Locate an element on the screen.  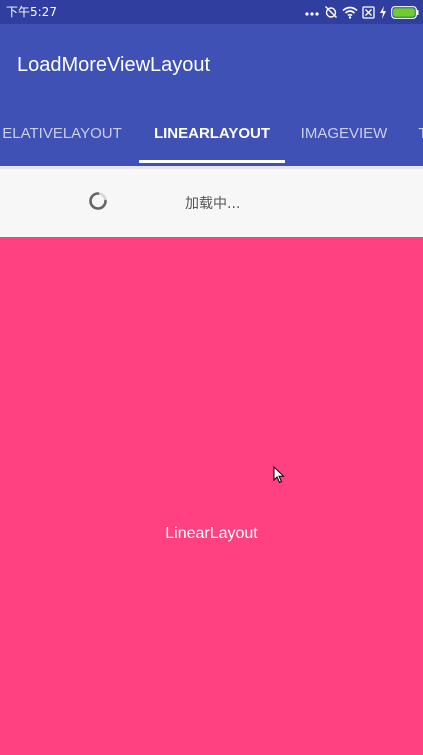
content-label: LinearLayout is located at coordinates (211, 533).